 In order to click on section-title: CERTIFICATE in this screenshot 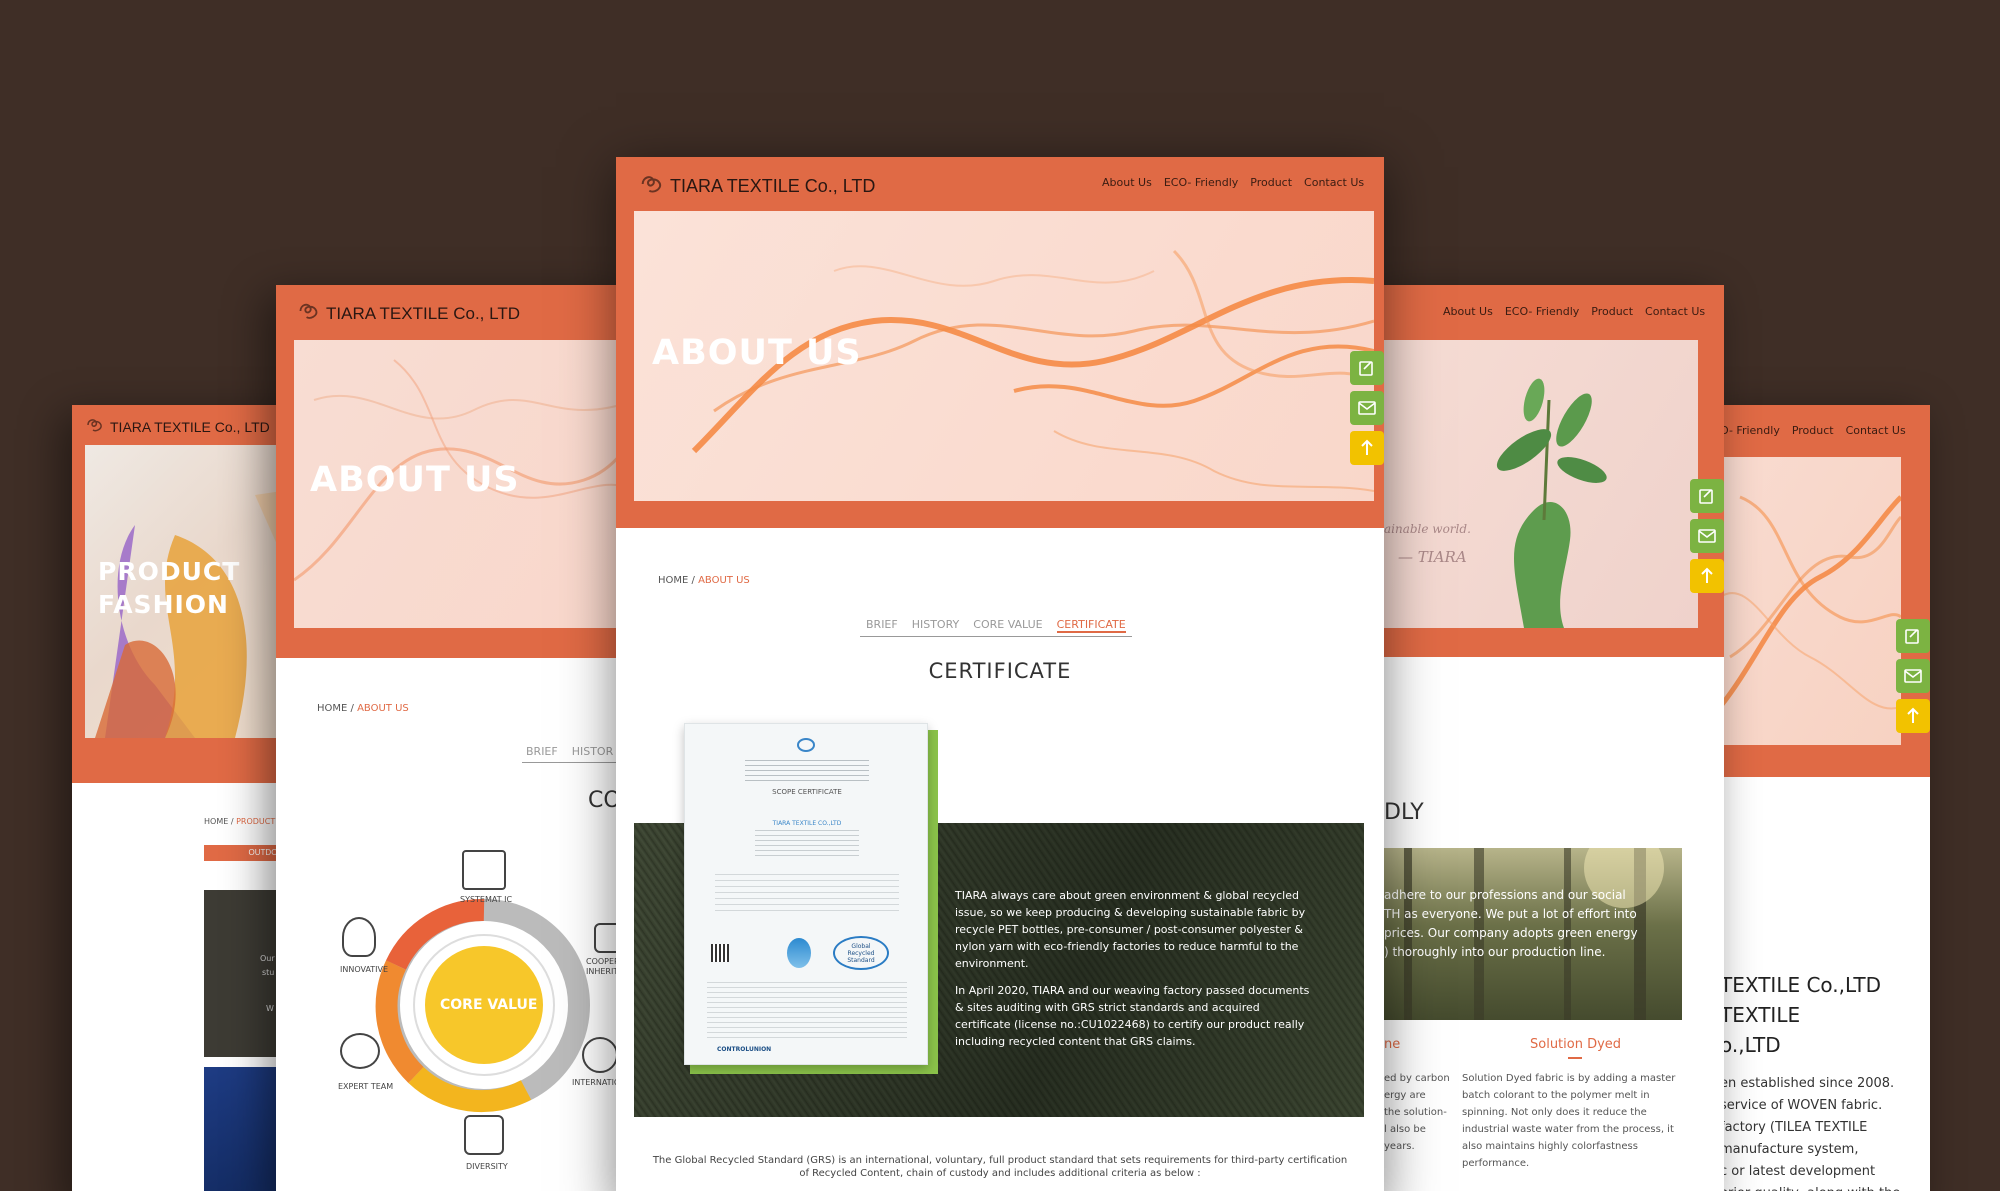, I will do `click(1000, 671)`.